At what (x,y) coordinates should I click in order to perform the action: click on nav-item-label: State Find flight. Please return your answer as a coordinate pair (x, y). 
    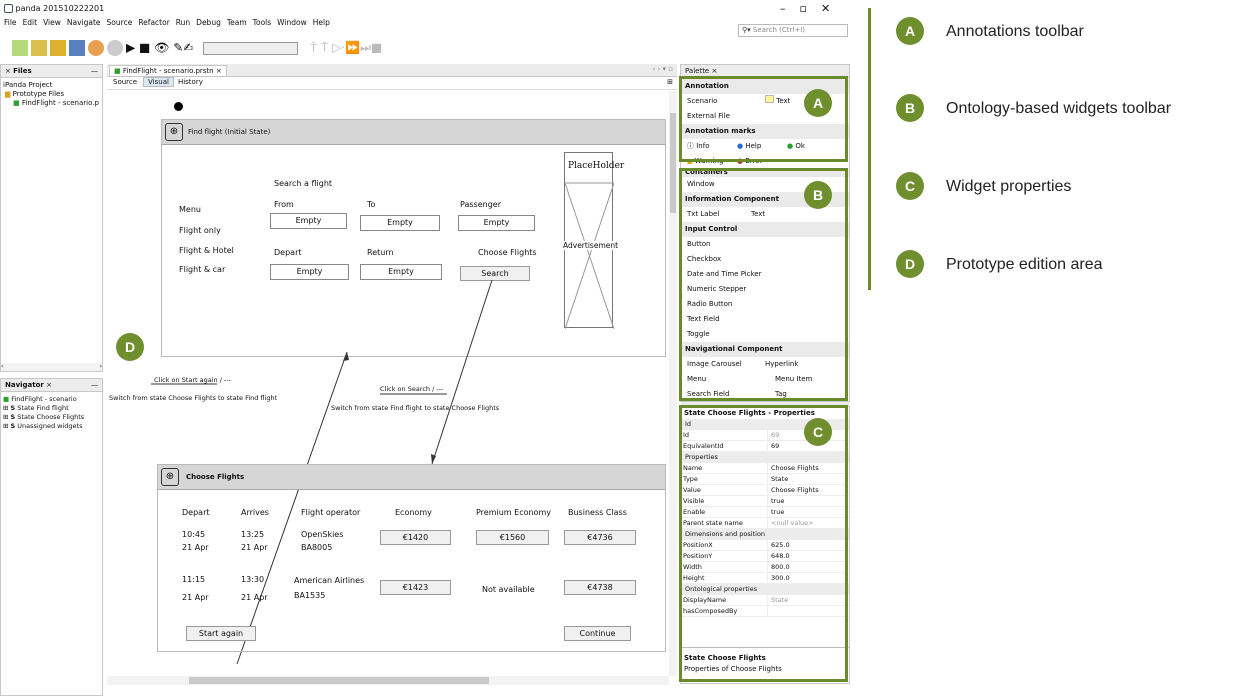
    Looking at the image, I should click on (43, 408).